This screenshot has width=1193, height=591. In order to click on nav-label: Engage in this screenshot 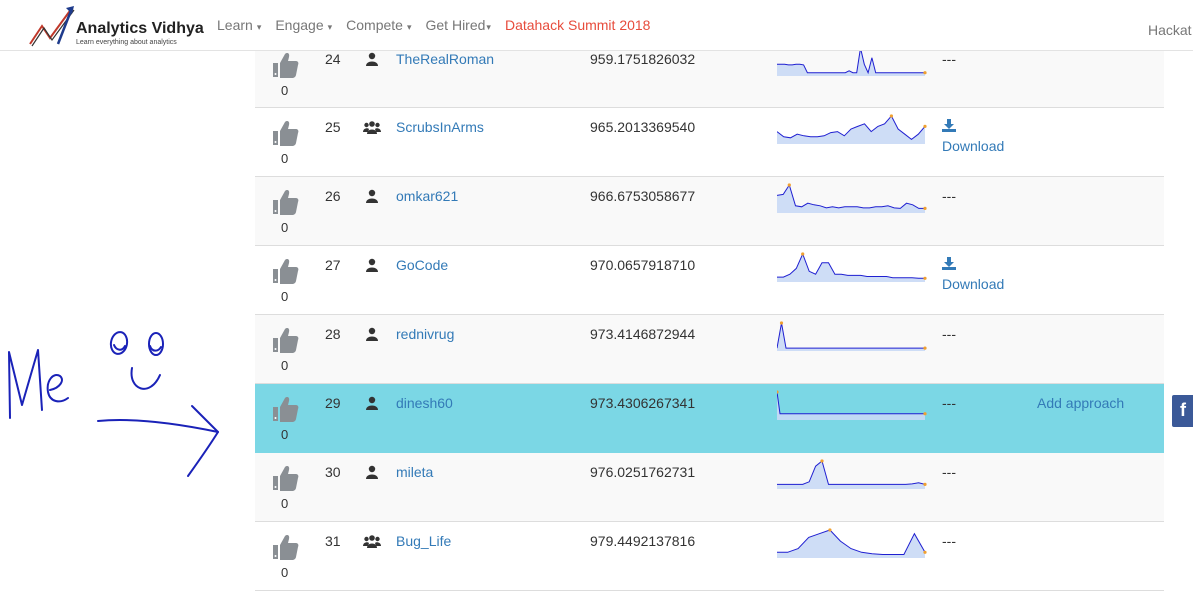, I will do `click(299, 25)`.